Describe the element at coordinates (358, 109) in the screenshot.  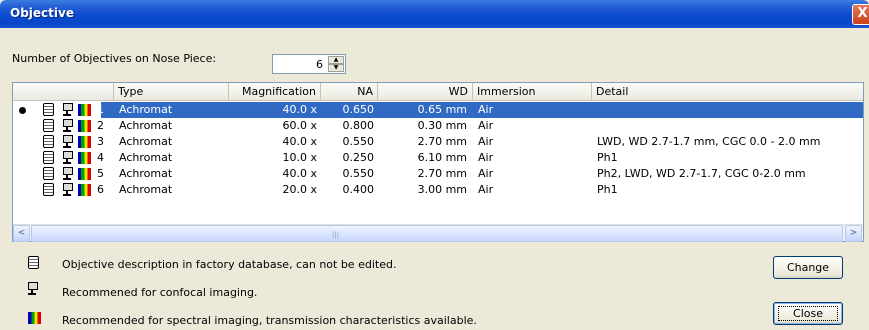
I see `row-na: 0.650` at that location.